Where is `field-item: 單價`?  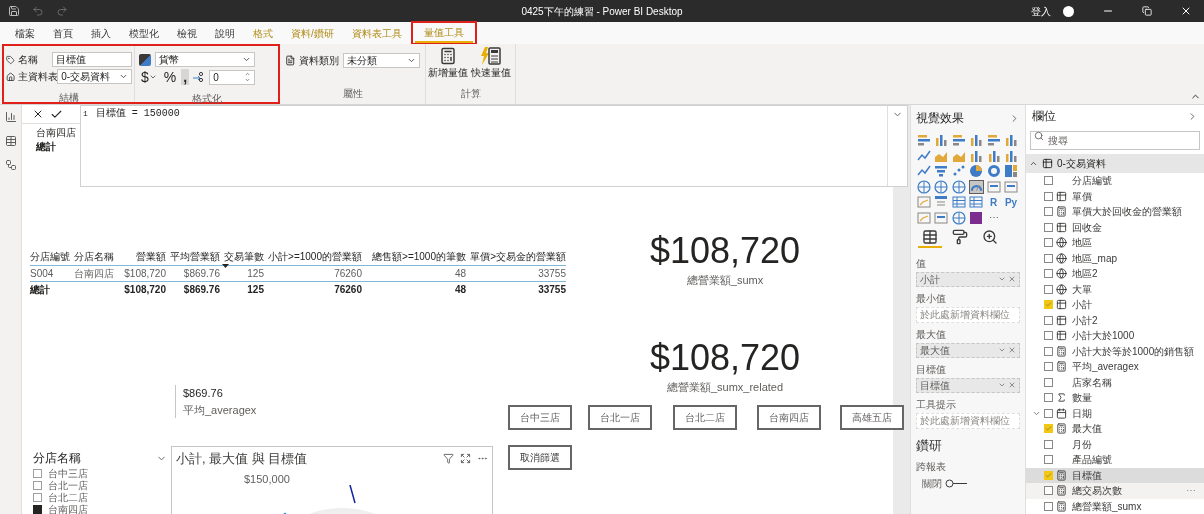
field-item: 單價 is located at coordinates (1115, 196).